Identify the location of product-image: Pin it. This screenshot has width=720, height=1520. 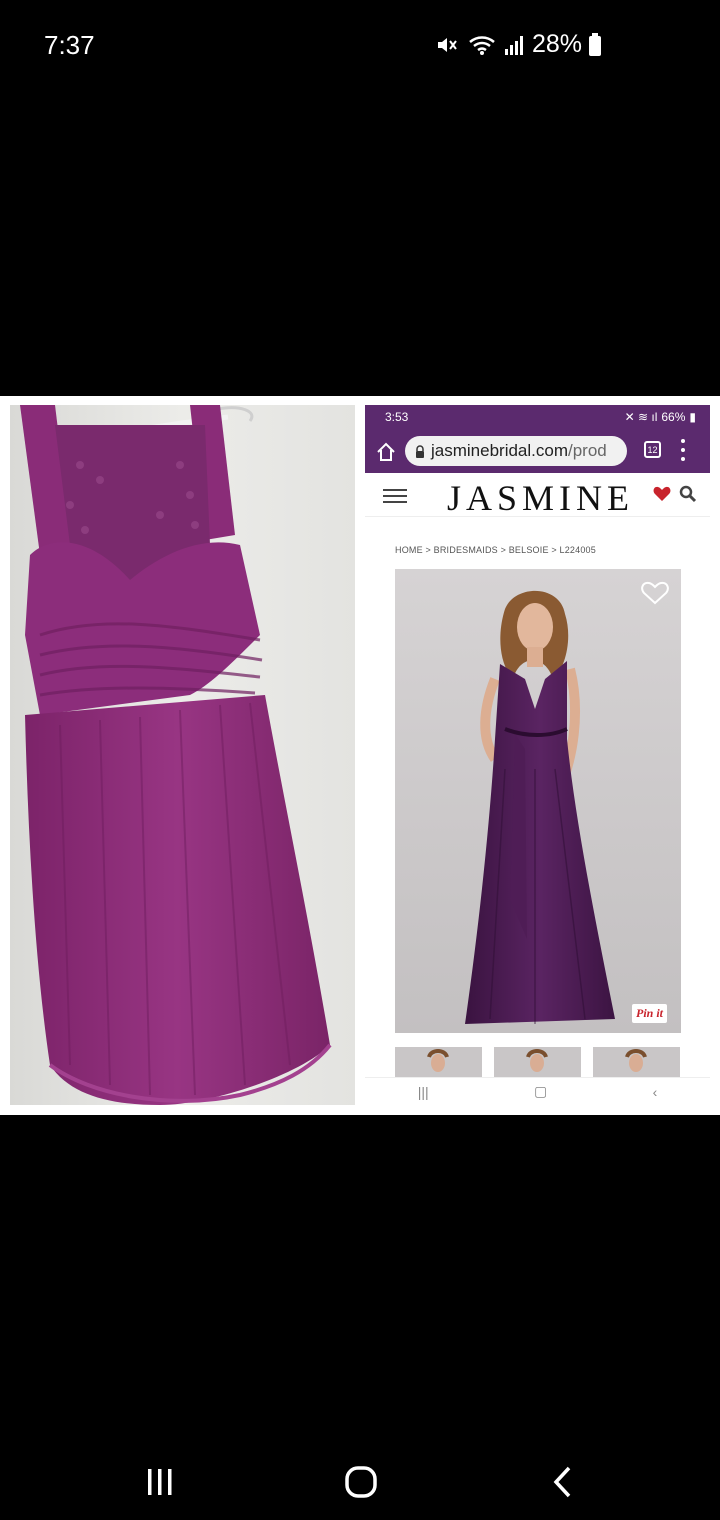
(538, 801).